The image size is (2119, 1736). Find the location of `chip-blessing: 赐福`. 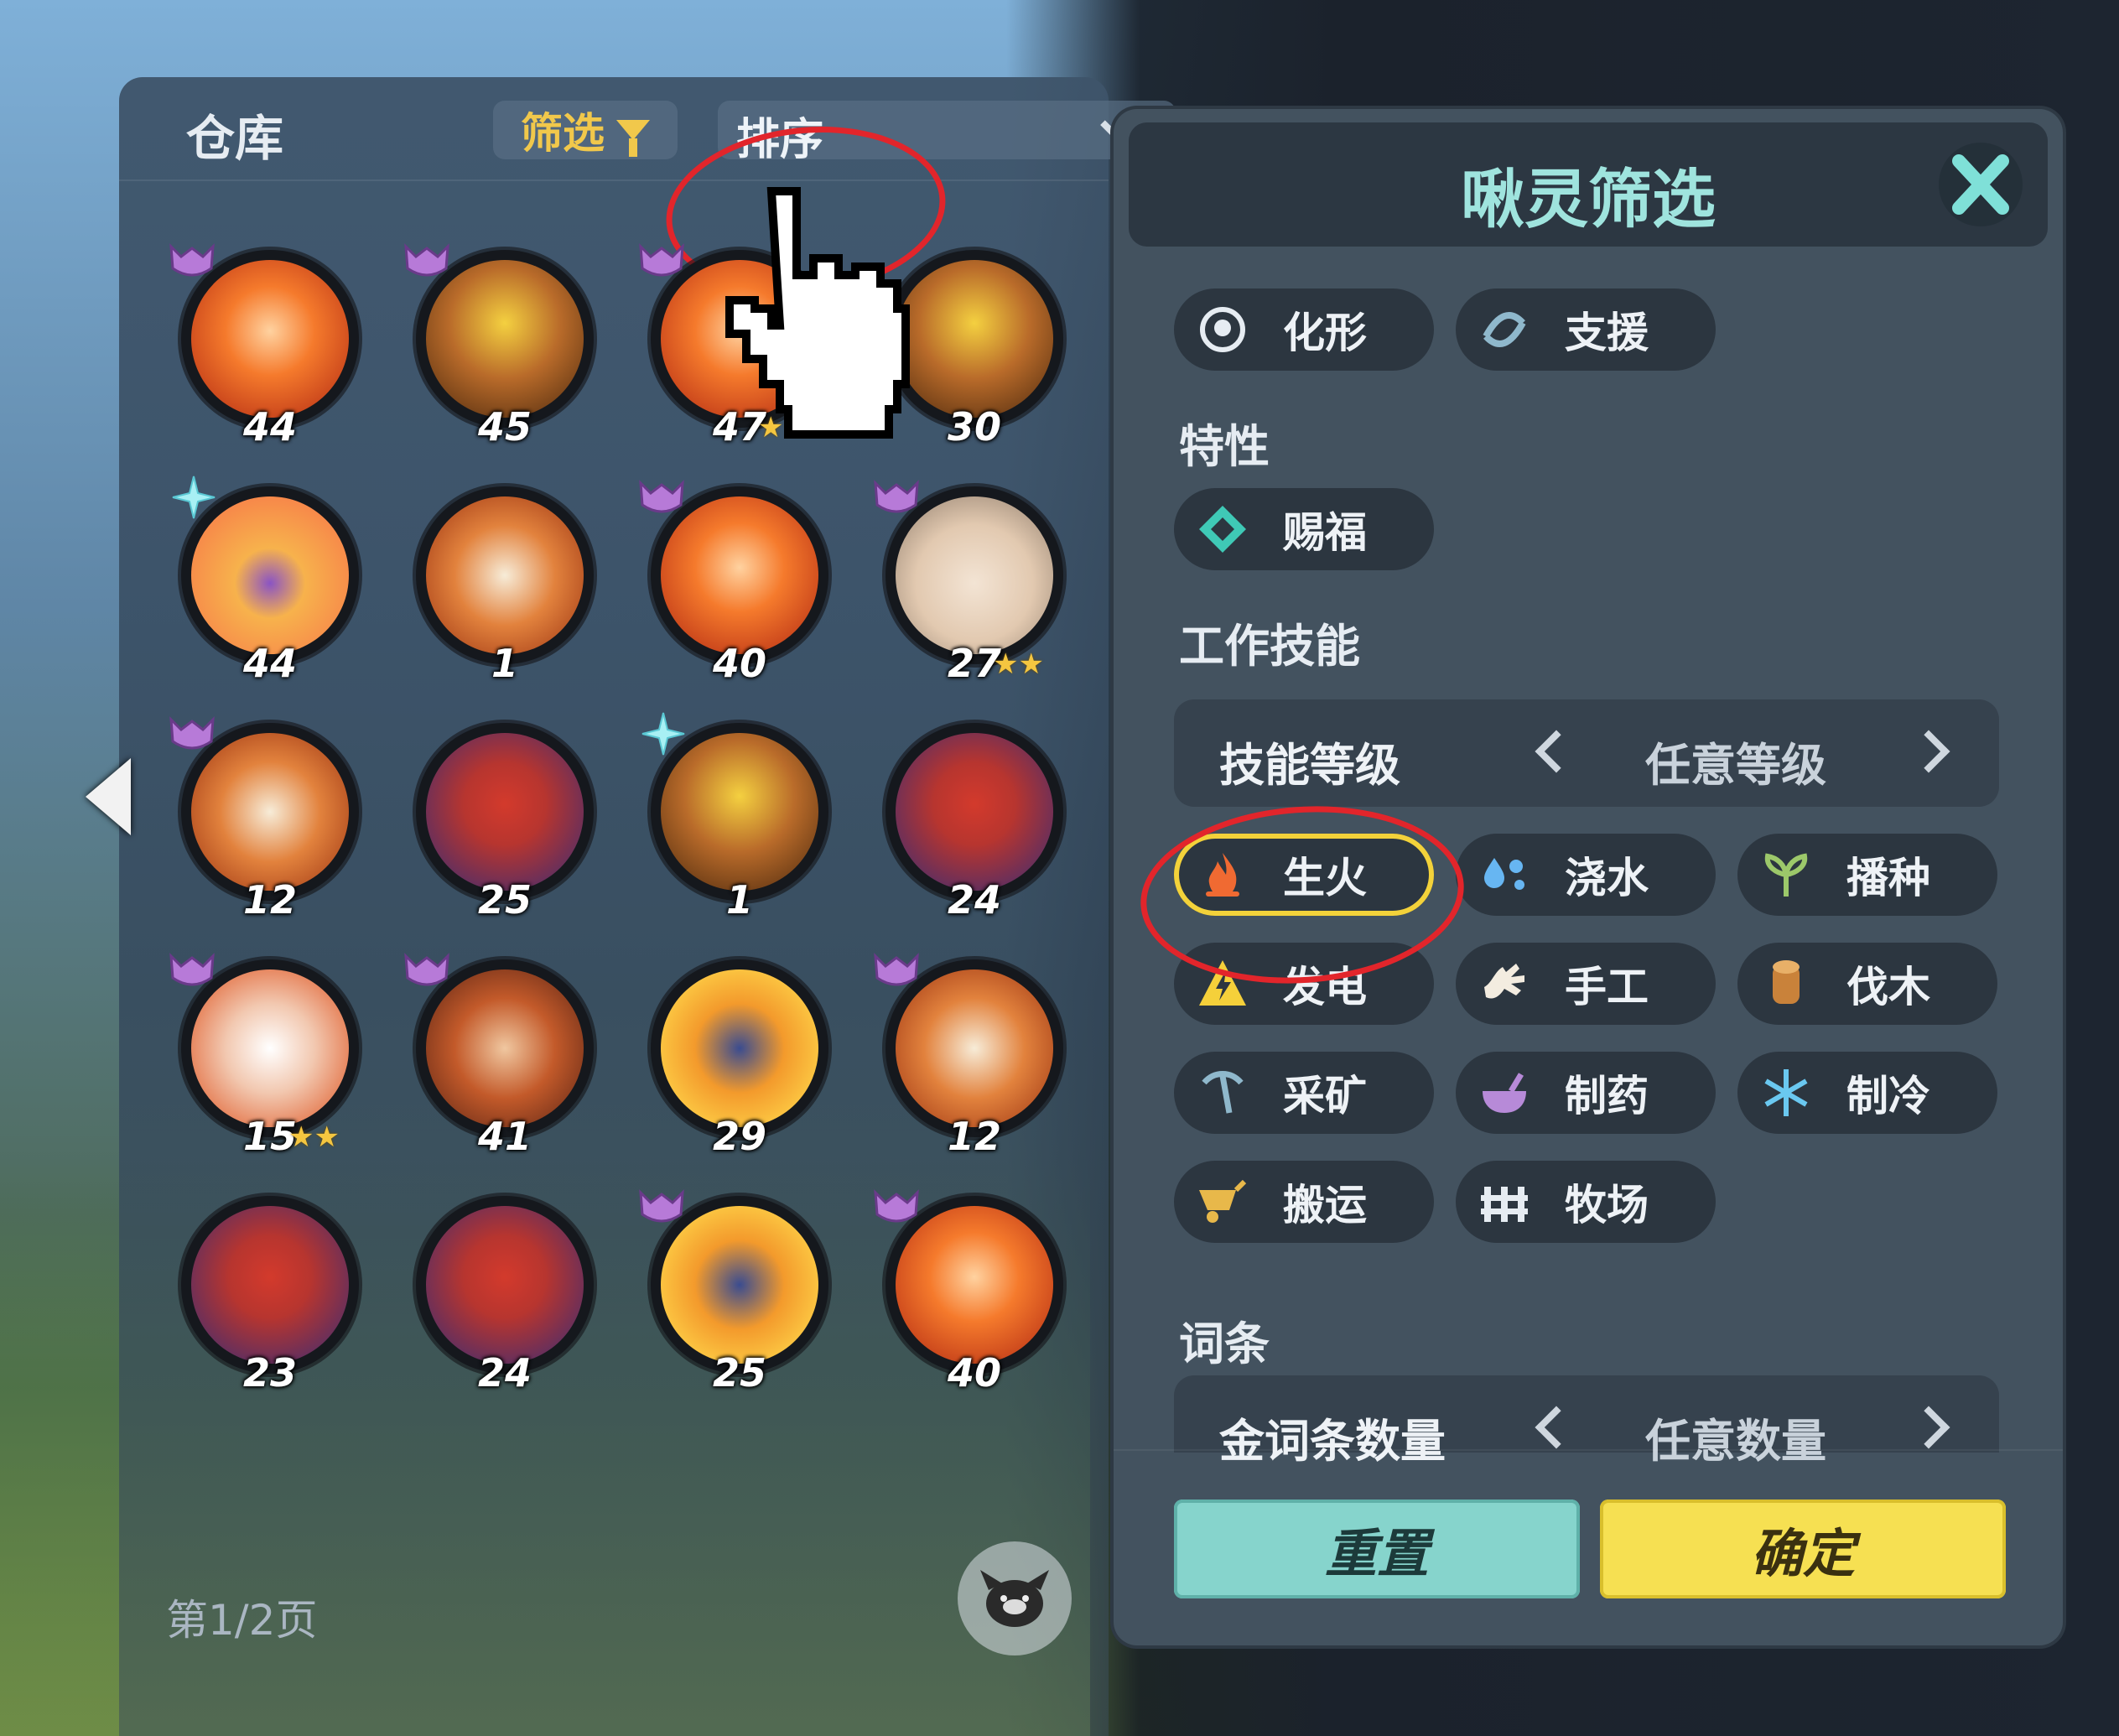

chip-blessing: 赐福 is located at coordinates (1304, 529).